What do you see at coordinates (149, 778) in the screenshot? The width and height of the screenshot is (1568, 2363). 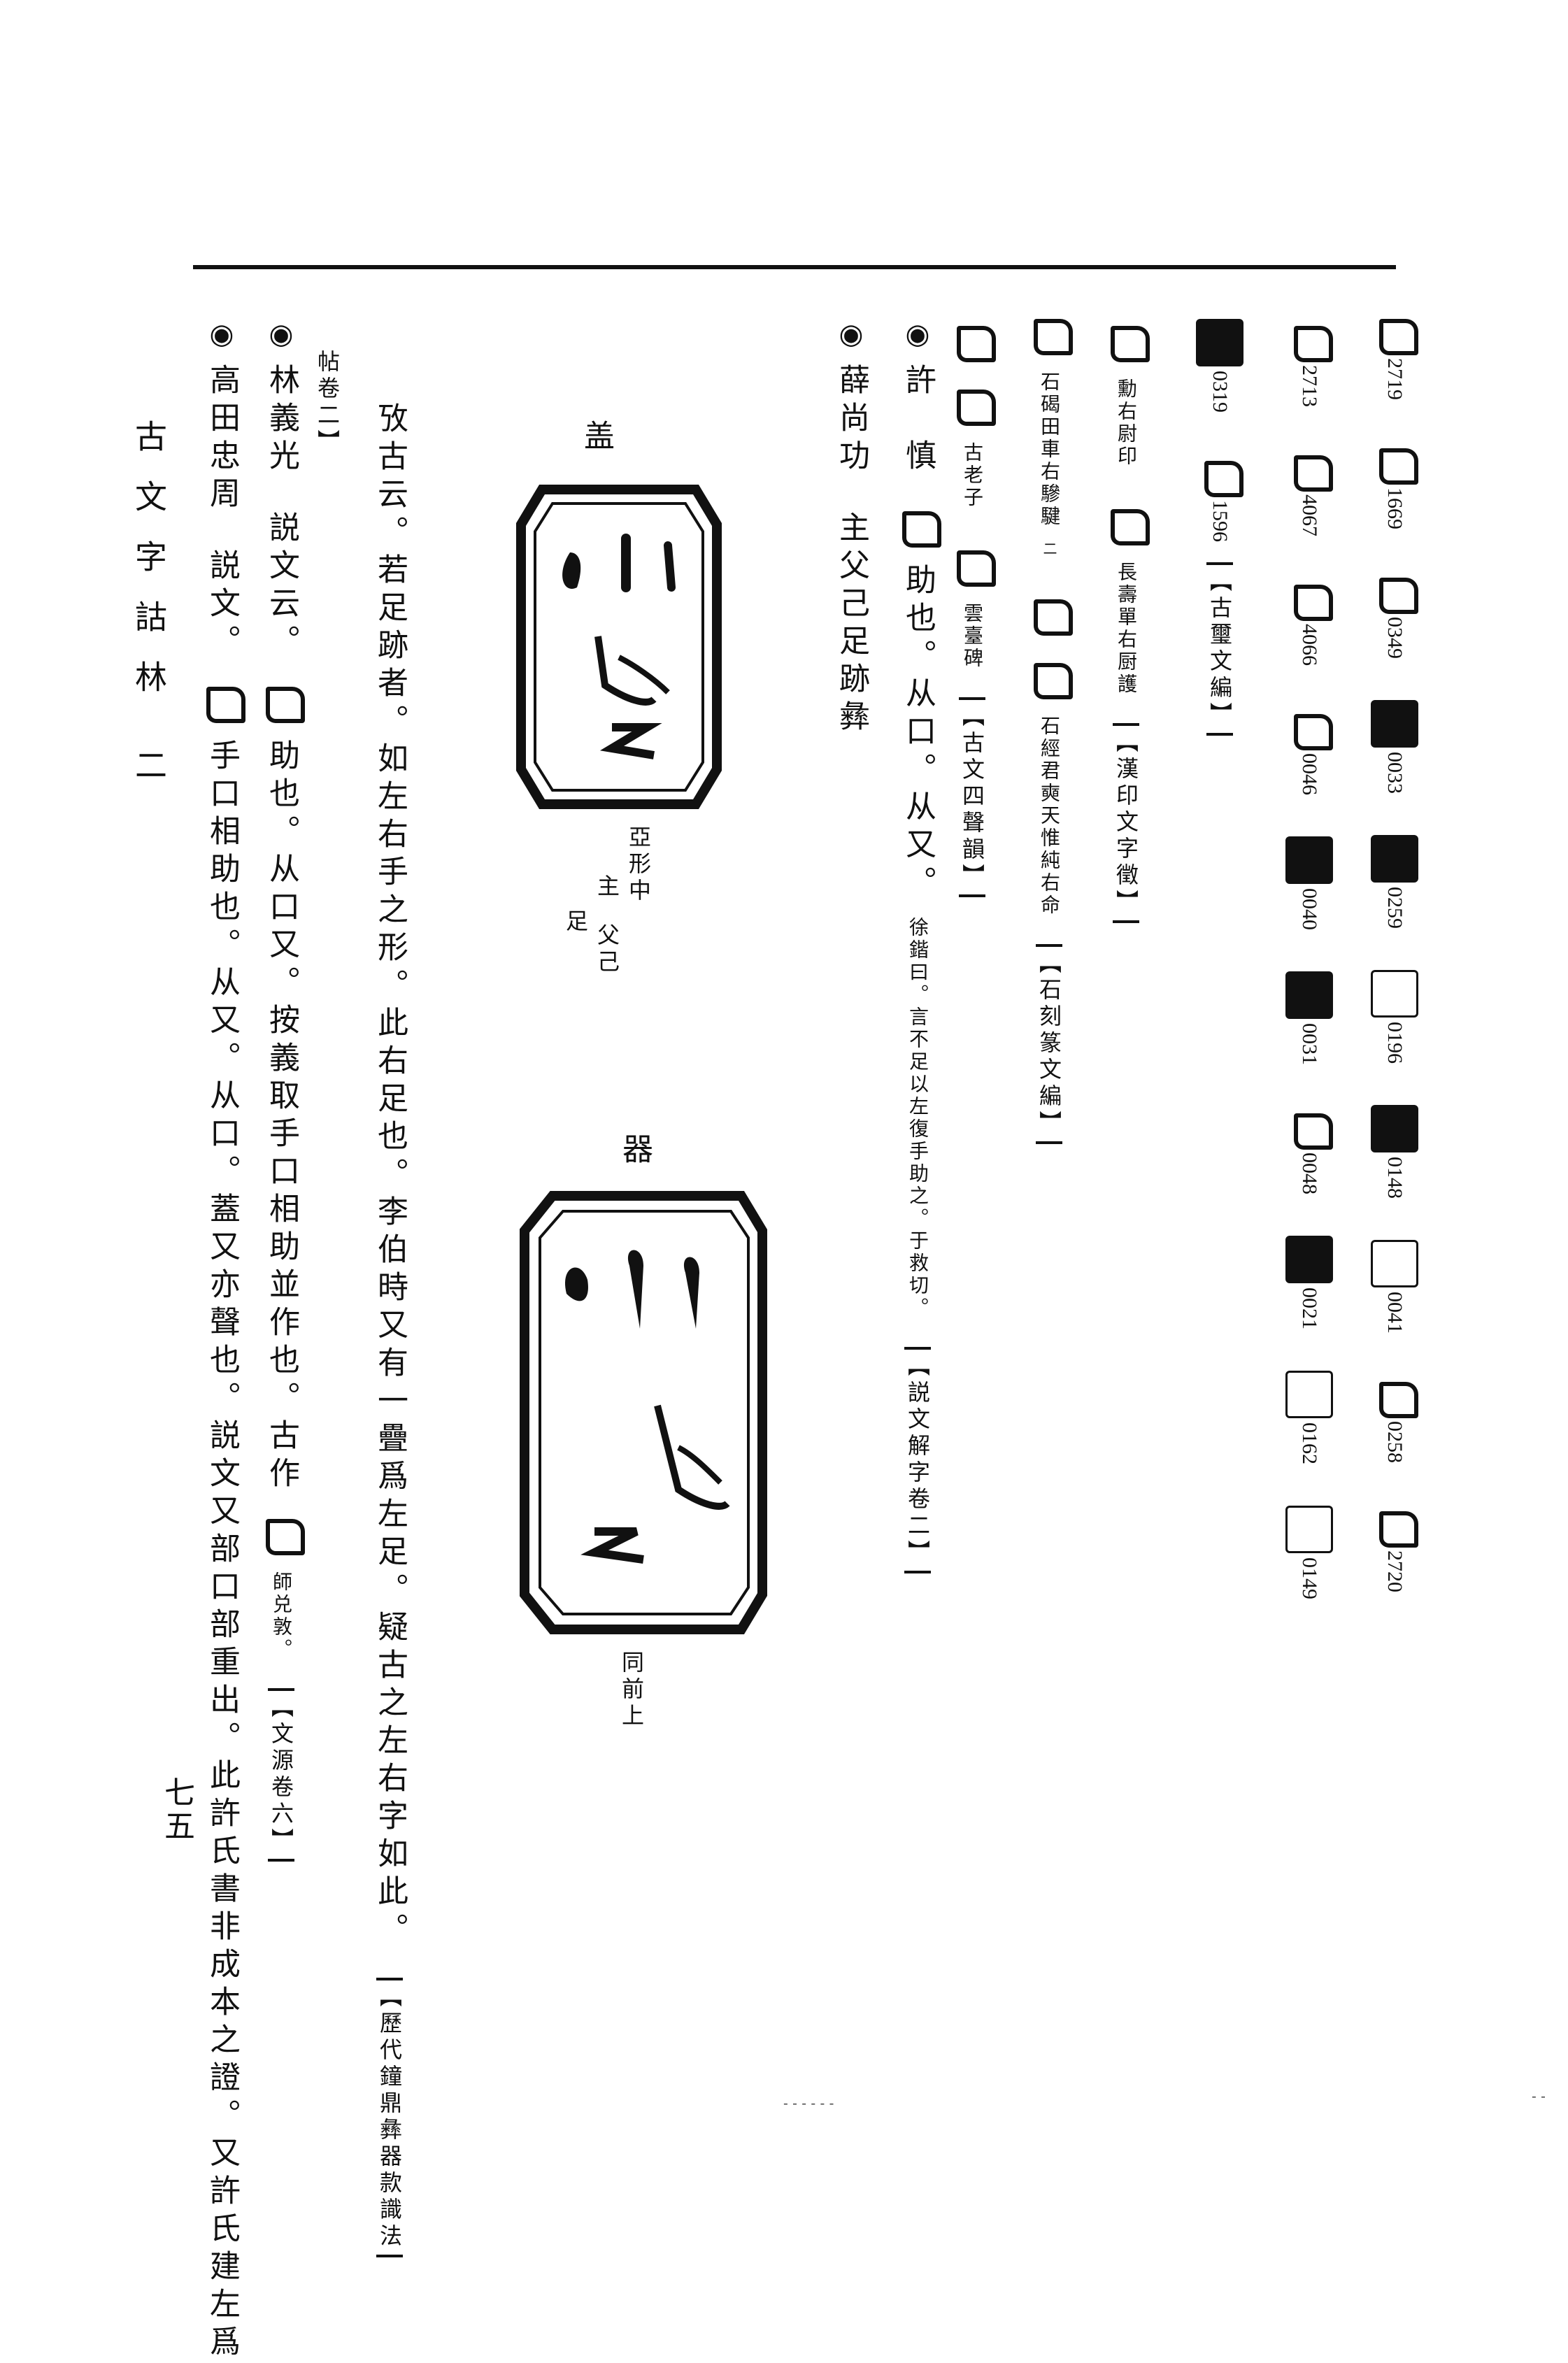 I see `book-volume: 二` at bounding box center [149, 778].